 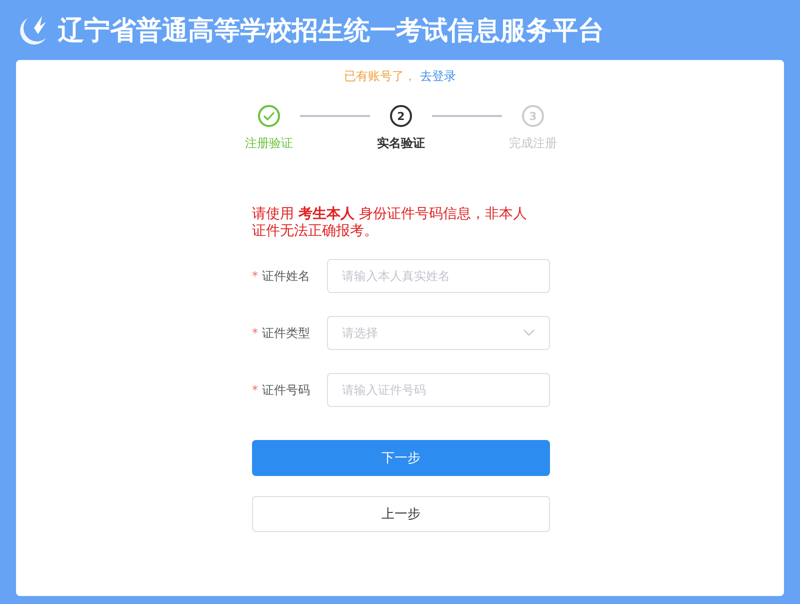 I want to click on input-field: 请输入本人真实姓名, so click(x=438, y=276).